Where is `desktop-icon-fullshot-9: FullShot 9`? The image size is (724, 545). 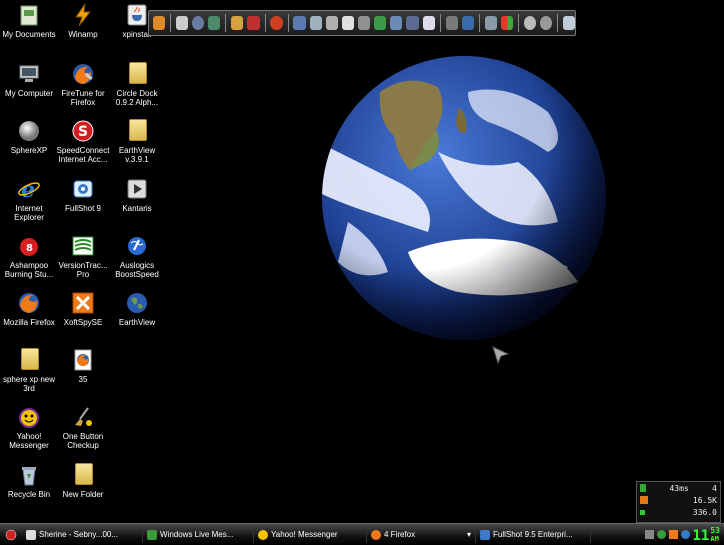 desktop-icon-fullshot-9: FullShot 9 is located at coordinates (83, 195).